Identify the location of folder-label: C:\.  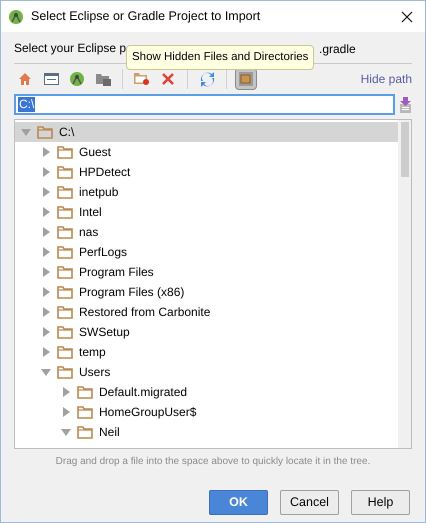
(66, 132).